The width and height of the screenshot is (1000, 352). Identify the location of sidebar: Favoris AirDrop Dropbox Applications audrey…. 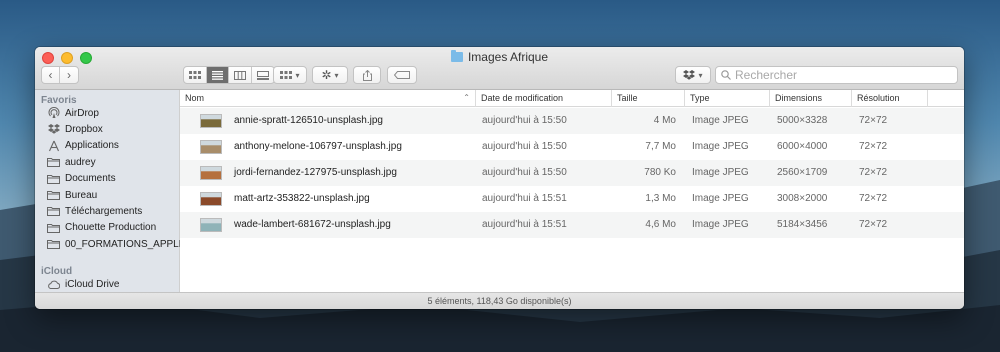
(110, 191).